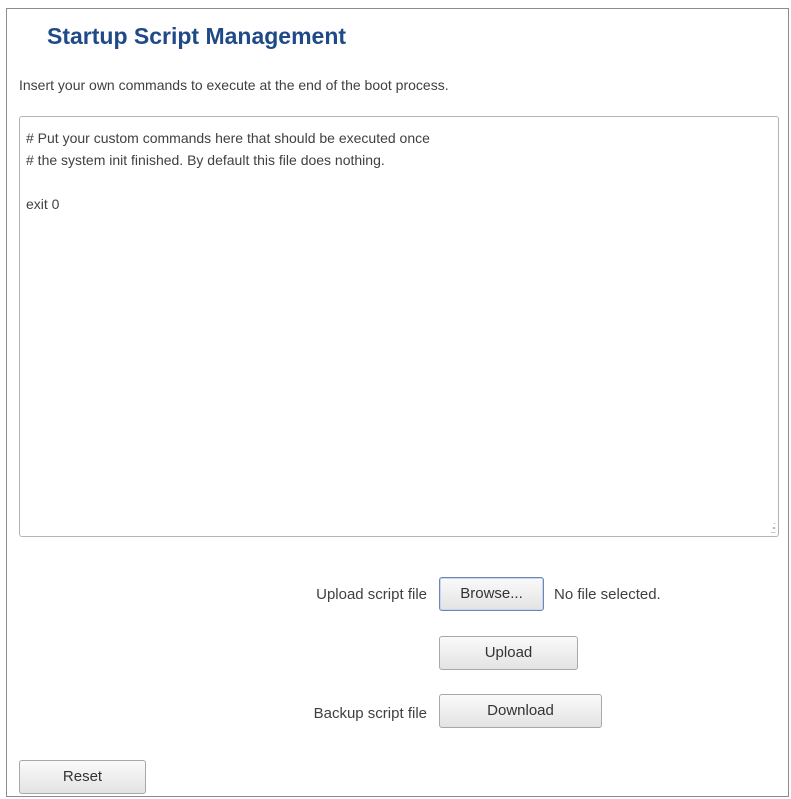 The image size is (791, 799). I want to click on reset-button: Reset, so click(82, 777).